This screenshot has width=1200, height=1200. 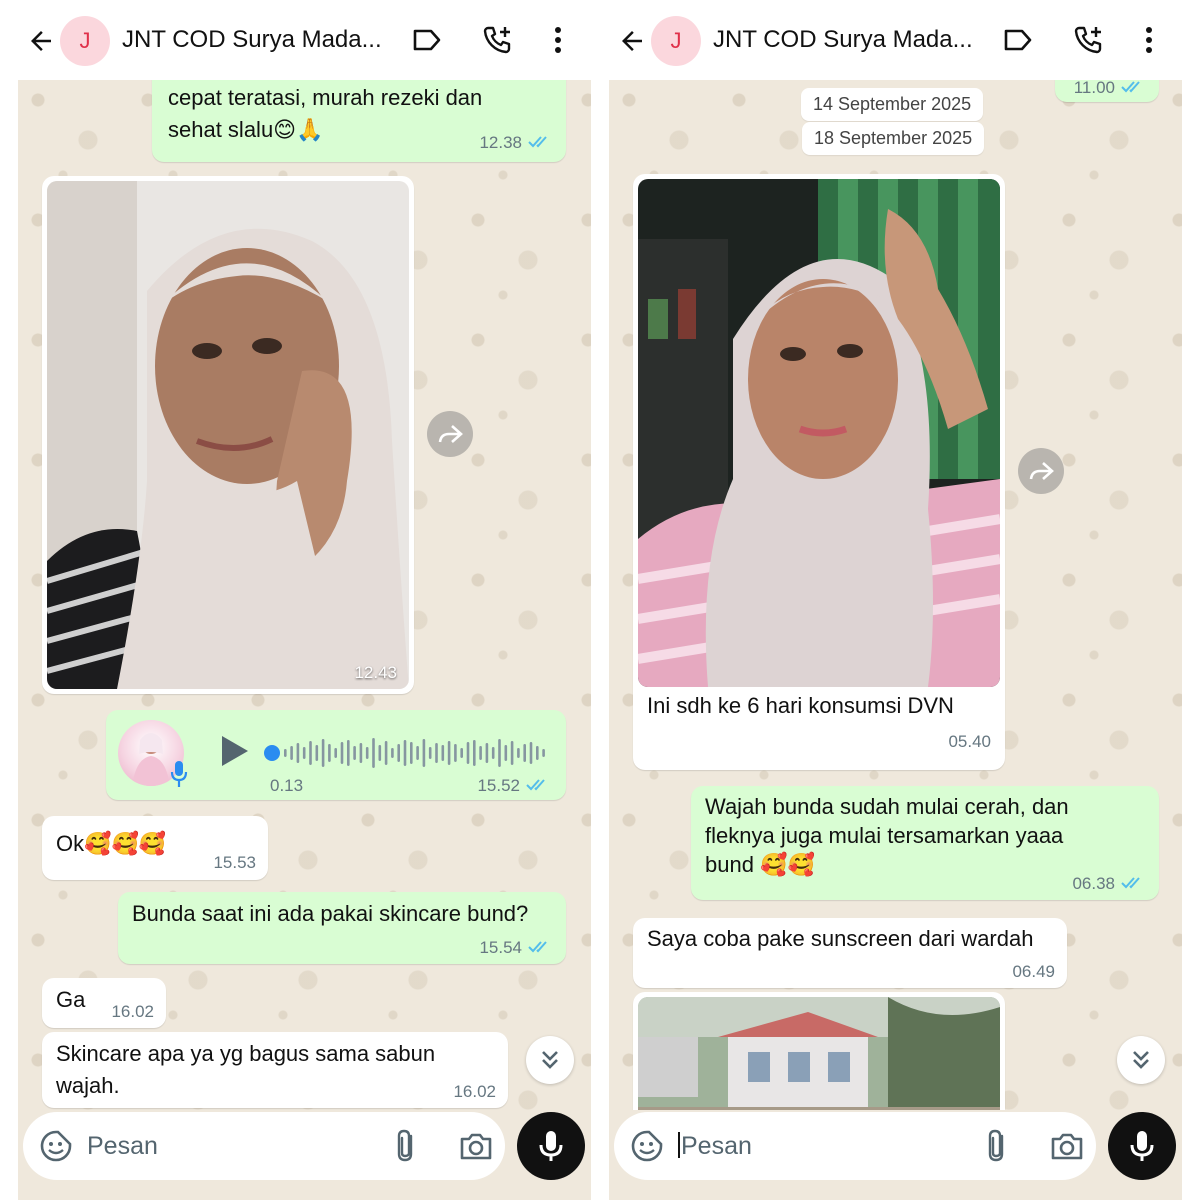 What do you see at coordinates (272, 753) in the screenshot?
I see `voice-progress-handle` at bounding box center [272, 753].